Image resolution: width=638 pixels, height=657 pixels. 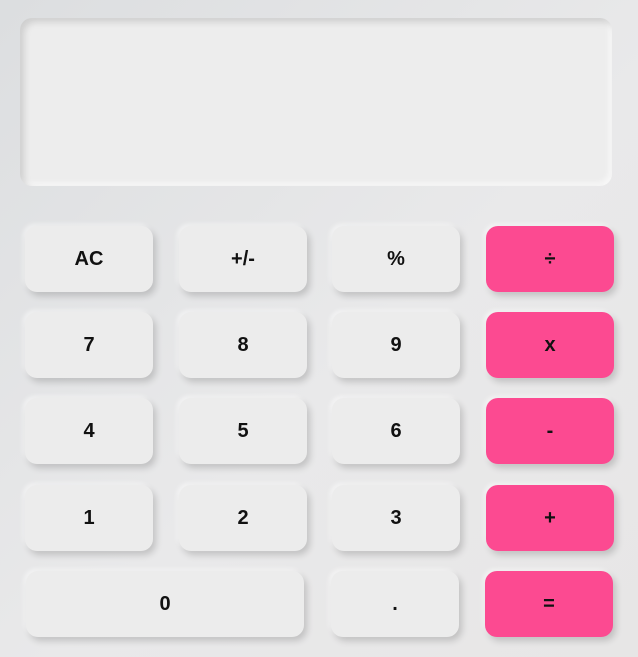 What do you see at coordinates (550, 259) in the screenshot?
I see `divide-button: ÷` at bounding box center [550, 259].